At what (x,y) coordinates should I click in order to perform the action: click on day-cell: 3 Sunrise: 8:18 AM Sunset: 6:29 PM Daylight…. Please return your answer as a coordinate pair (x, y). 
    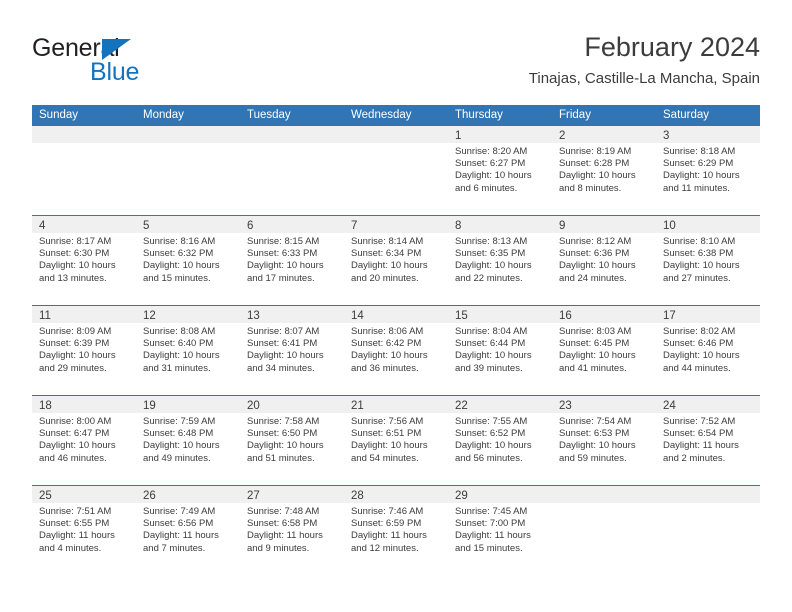
    Looking at the image, I should click on (708, 170).